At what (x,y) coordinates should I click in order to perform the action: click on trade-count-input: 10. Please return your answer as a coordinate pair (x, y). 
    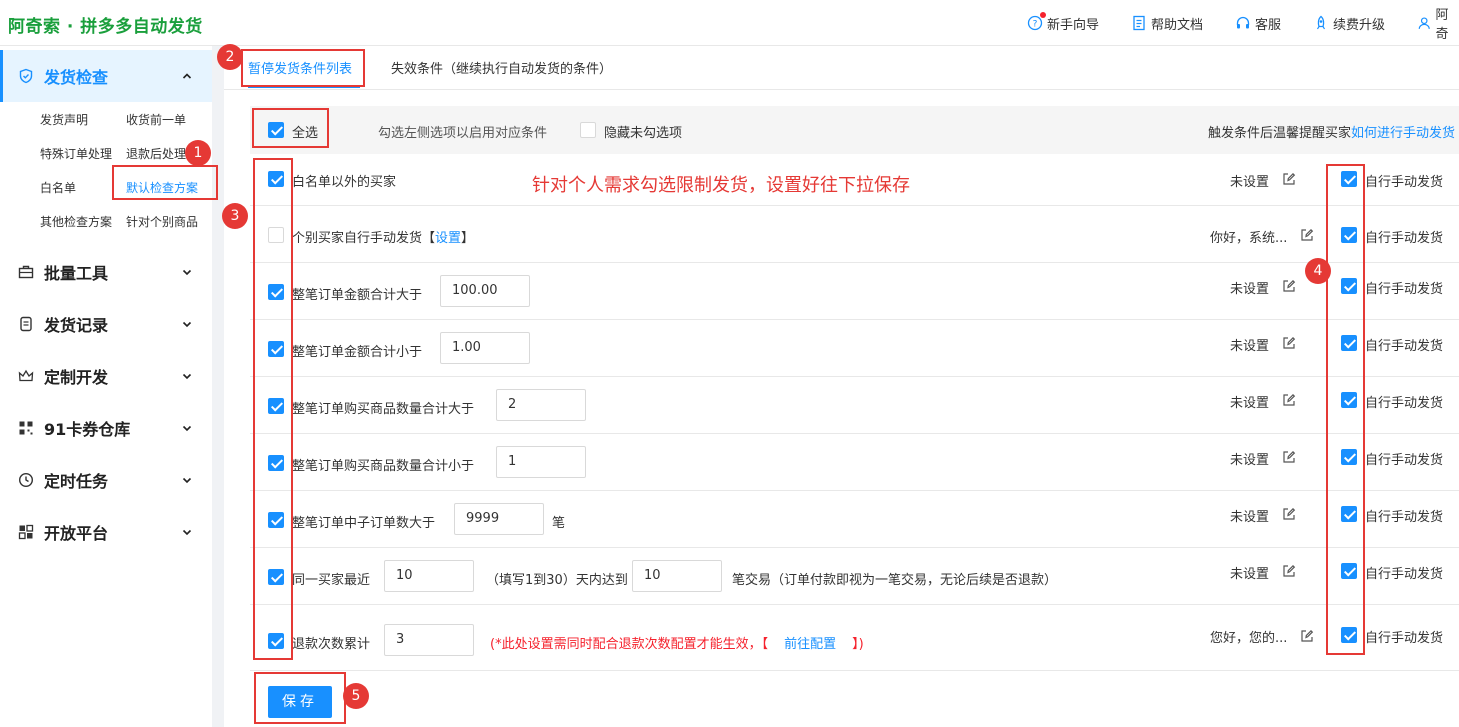
    Looking at the image, I should click on (677, 576).